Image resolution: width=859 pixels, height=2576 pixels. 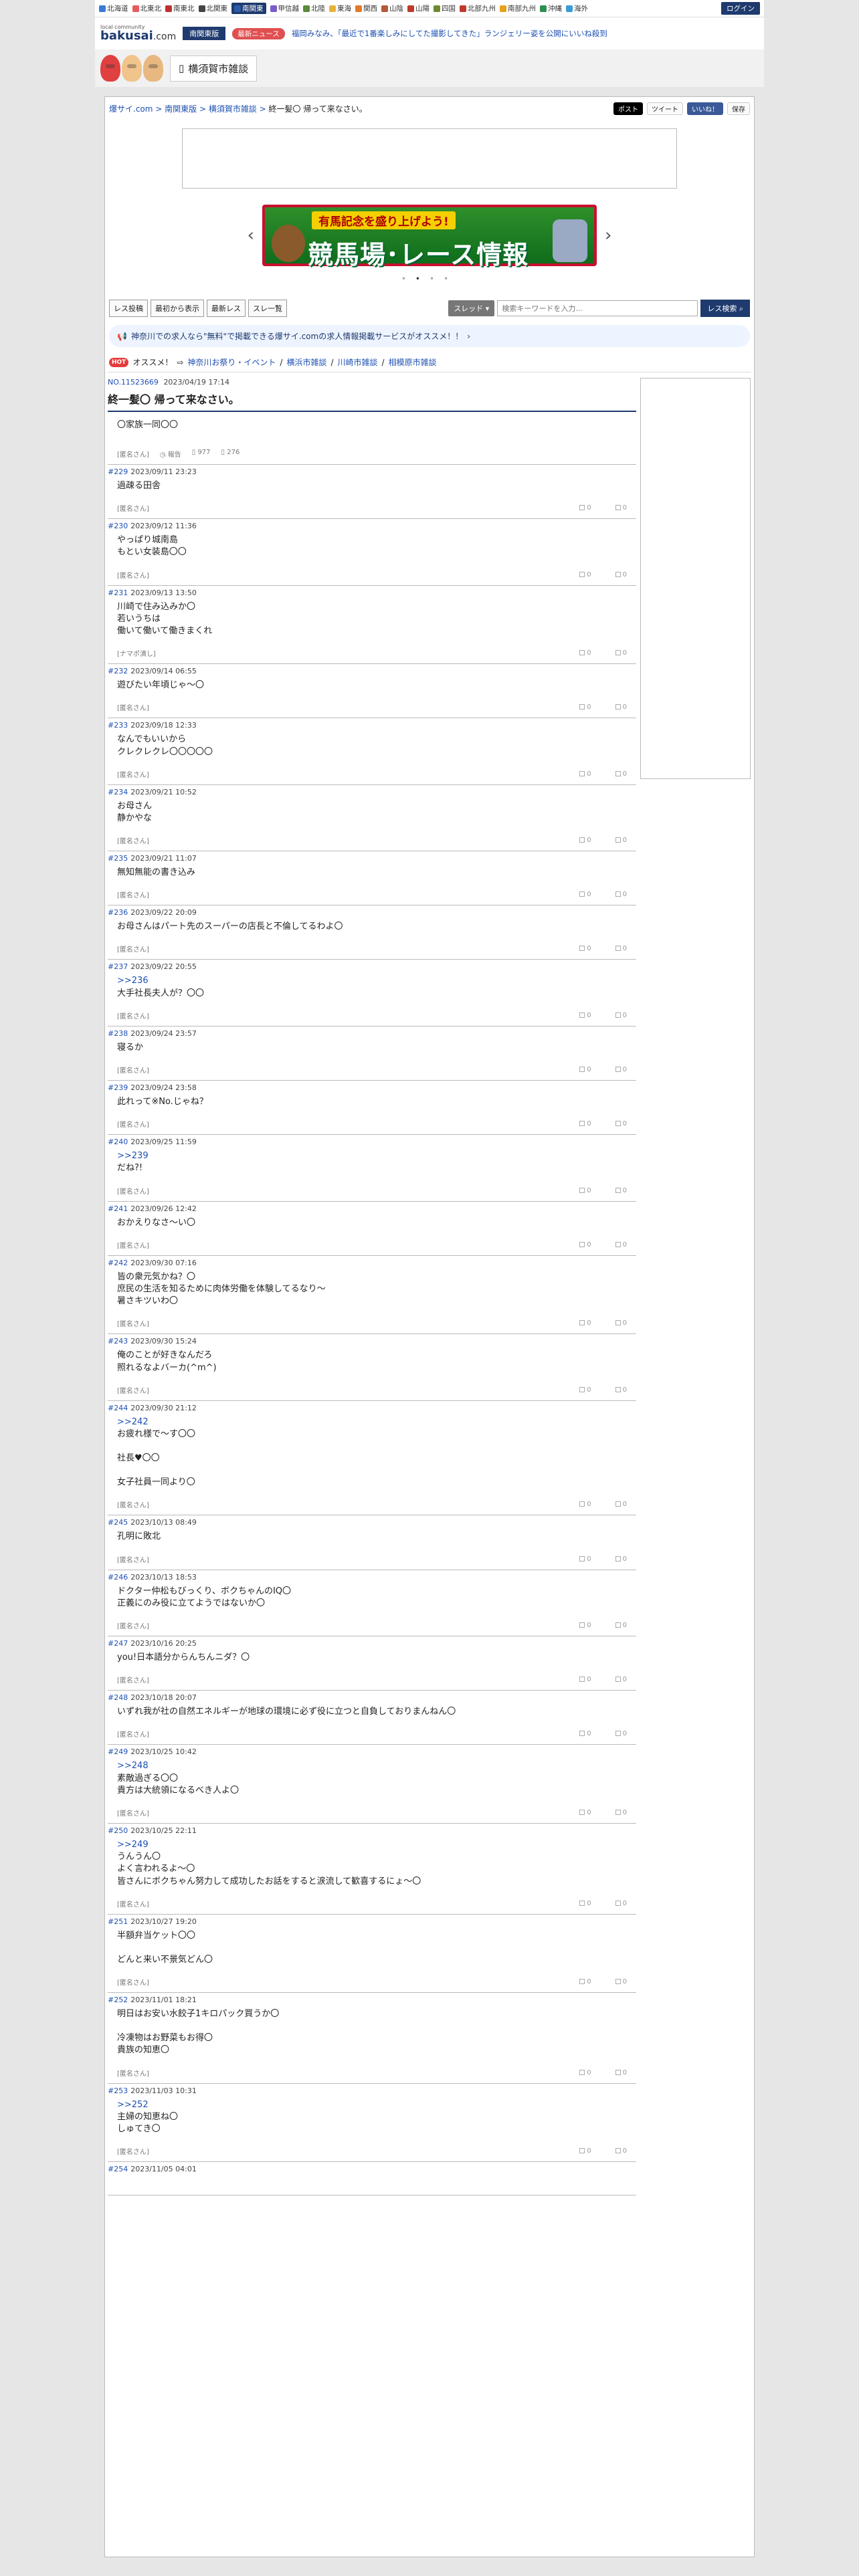 I want to click on post-number: #234, so click(x=118, y=792).